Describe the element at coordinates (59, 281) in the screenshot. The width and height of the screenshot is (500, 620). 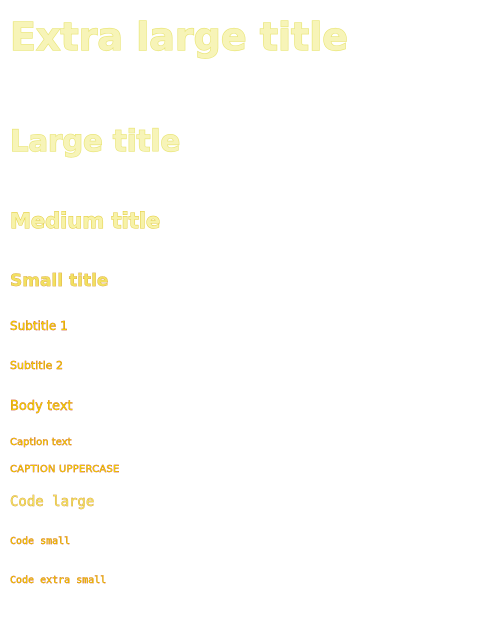
I see `small-title: Small title` at that location.